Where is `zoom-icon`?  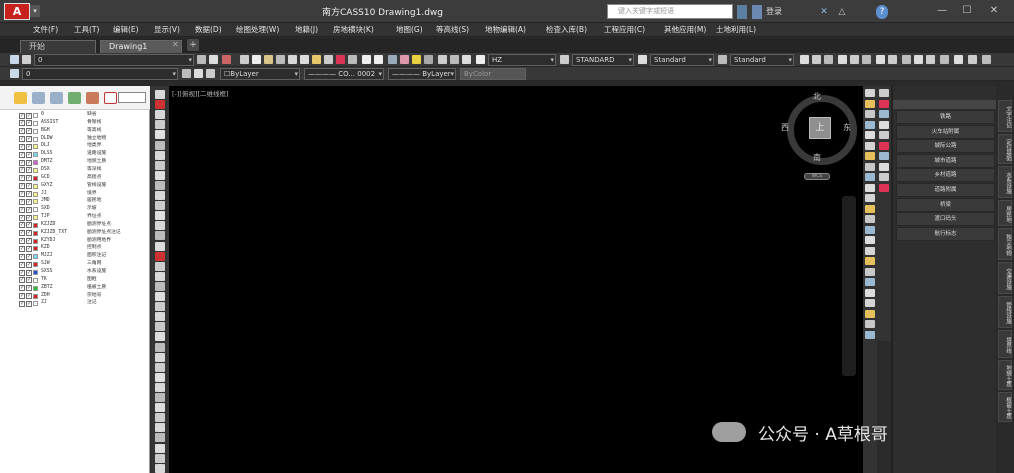
zoom-icon is located at coordinates (404, 59).